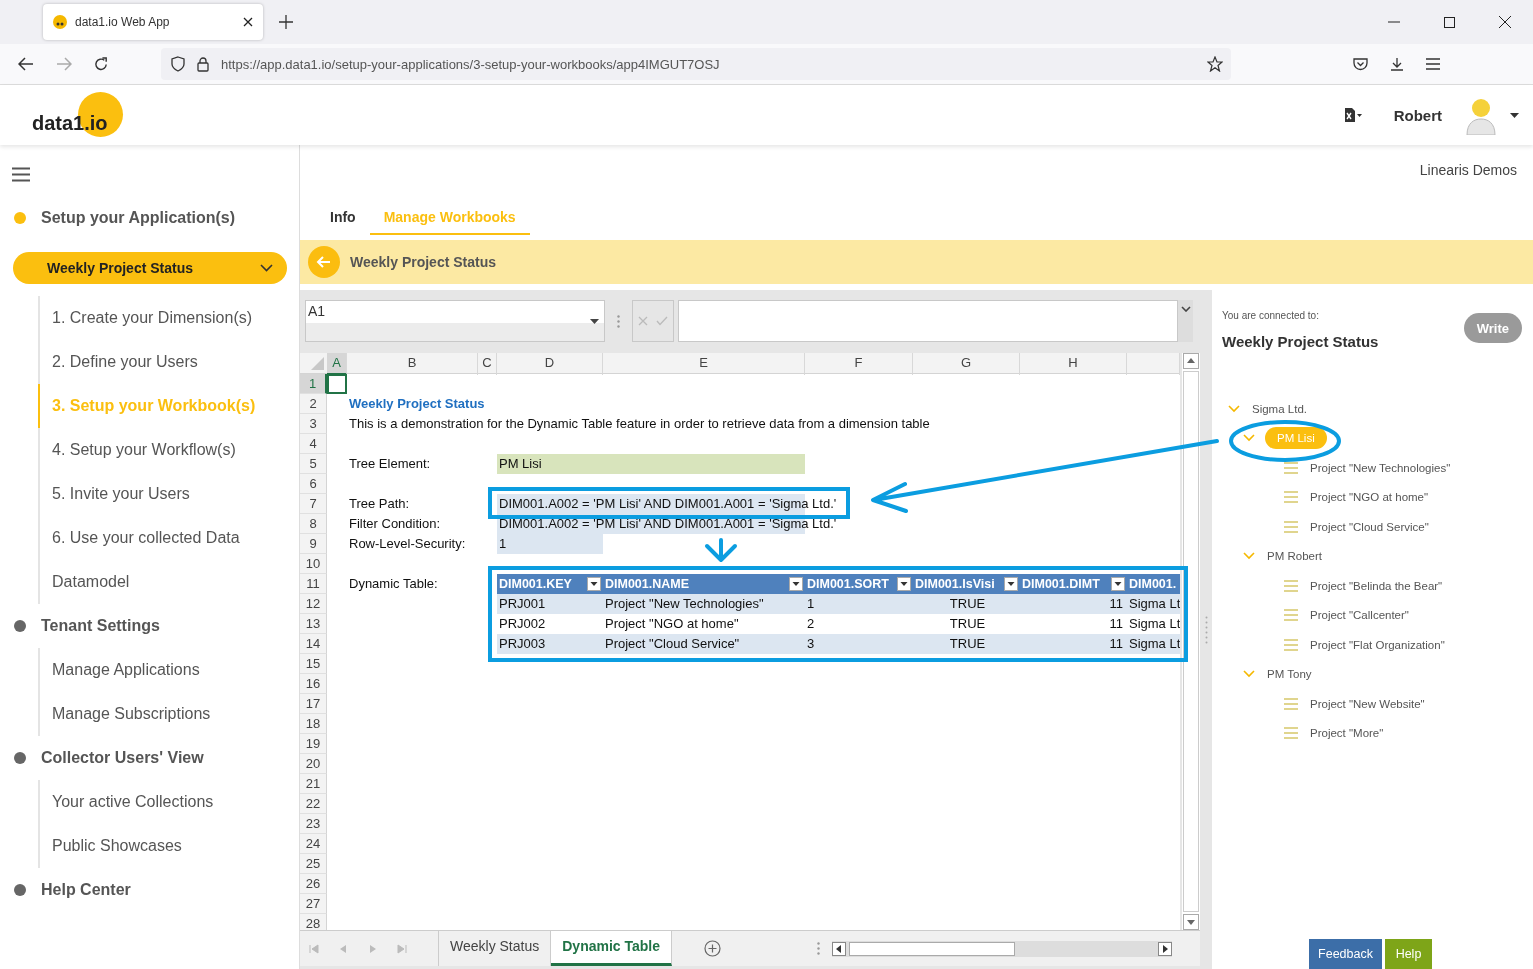  I want to click on scroll-left-icon, so click(839, 948).